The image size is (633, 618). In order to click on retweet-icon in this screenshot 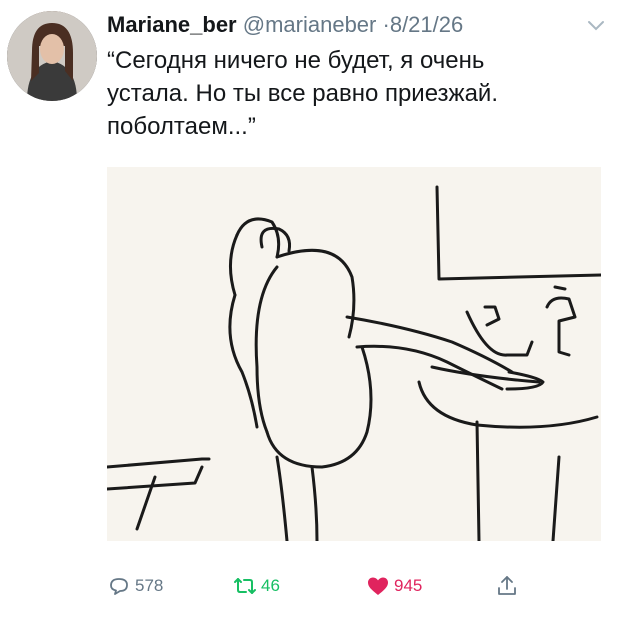, I will do `click(245, 586)`.